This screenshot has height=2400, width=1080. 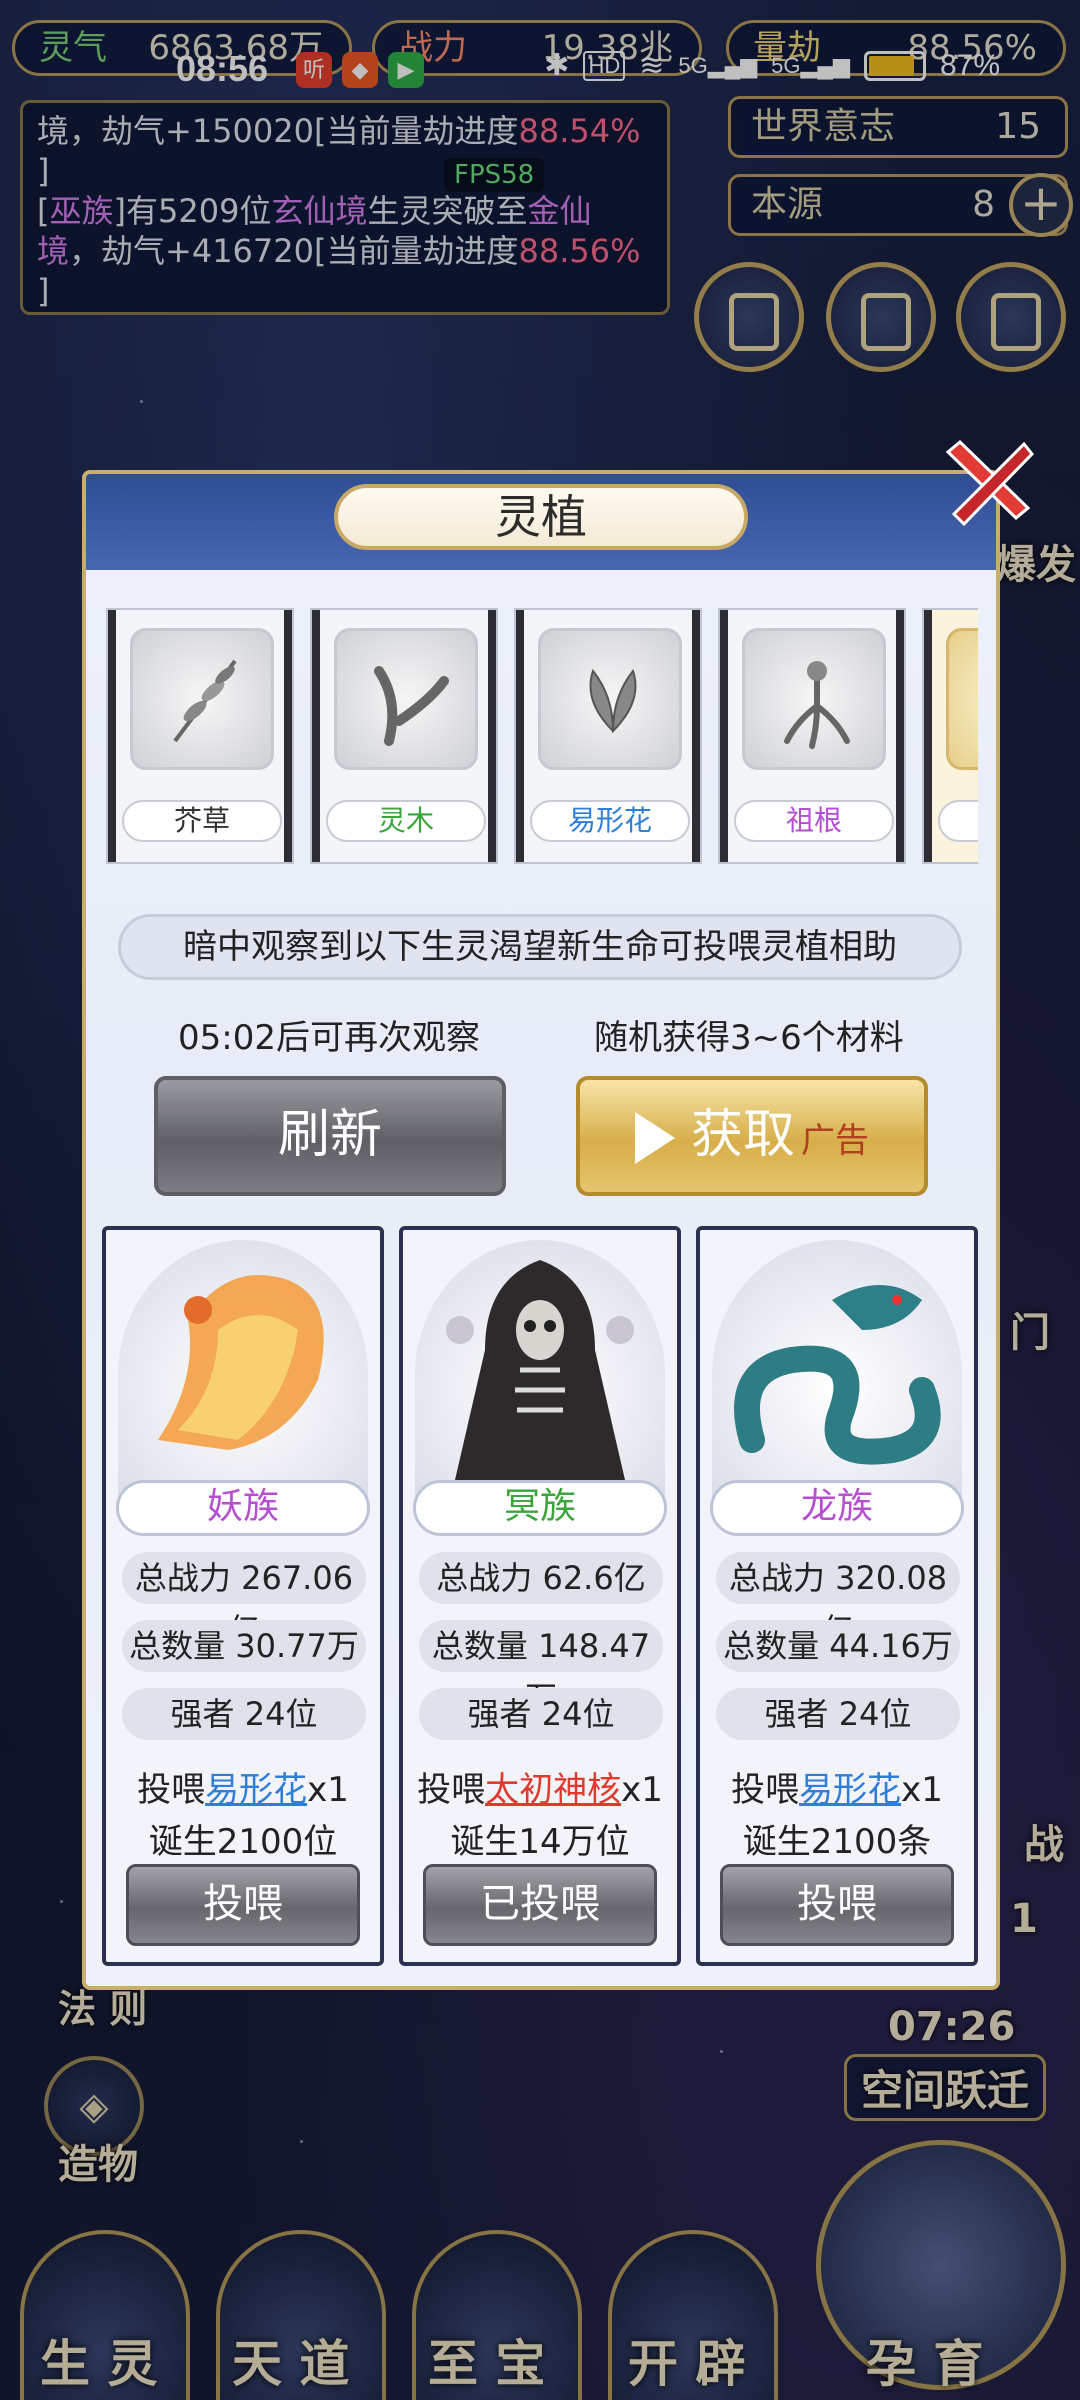 What do you see at coordinates (654, 1138) in the screenshot?
I see `play-ad-icon` at bounding box center [654, 1138].